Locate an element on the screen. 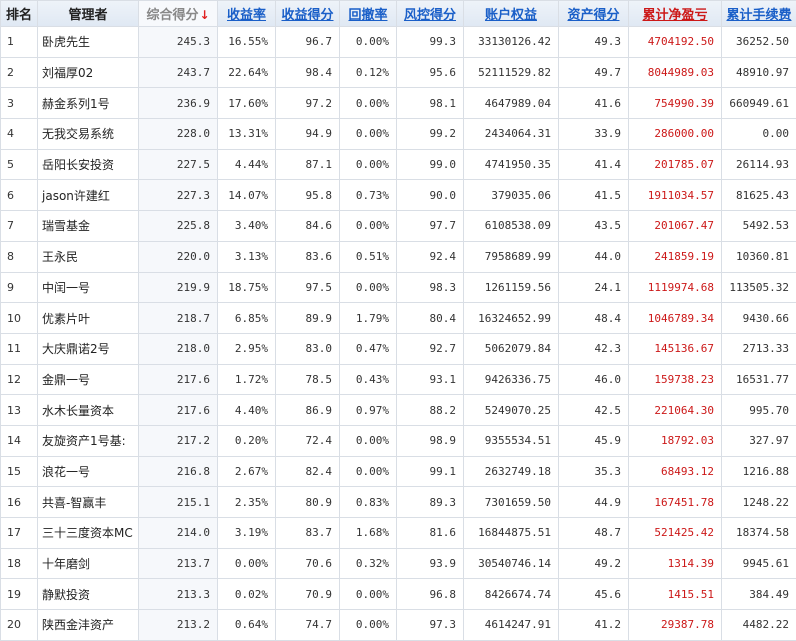 The image size is (796, 641). cell-return-score: 70.6 is located at coordinates (307, 563).